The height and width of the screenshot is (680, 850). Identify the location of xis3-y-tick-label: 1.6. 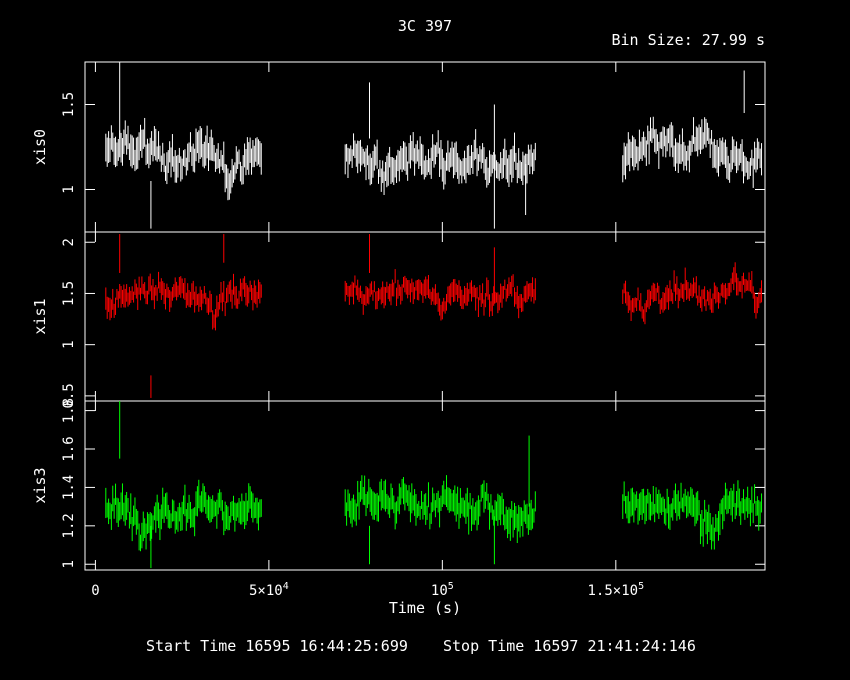
(69, 448).